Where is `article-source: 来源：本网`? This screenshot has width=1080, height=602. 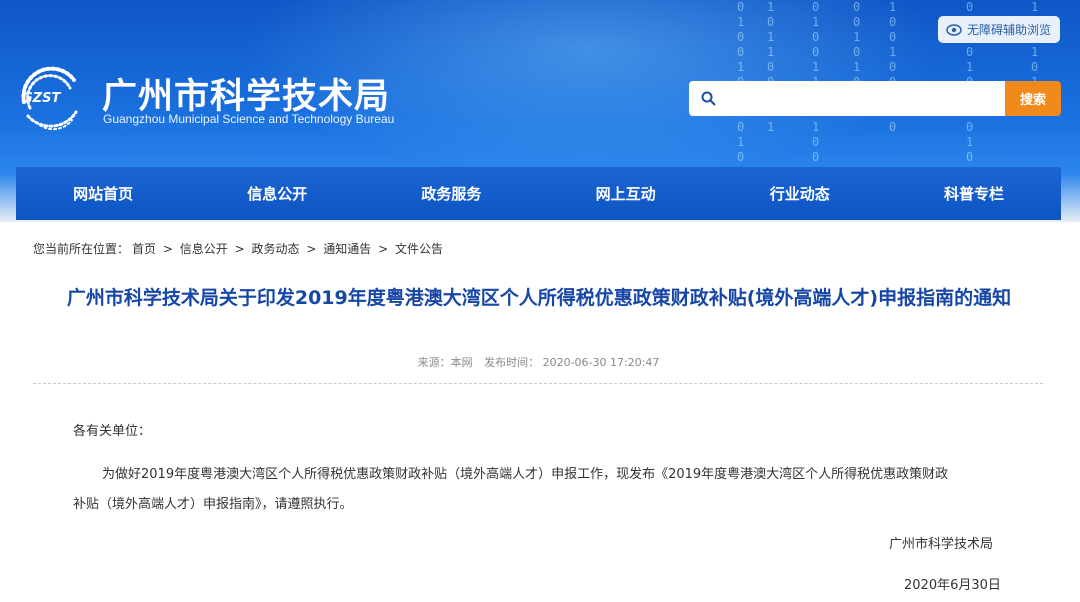 article-source: 来源：本网 is located at coordinates (445, 362).